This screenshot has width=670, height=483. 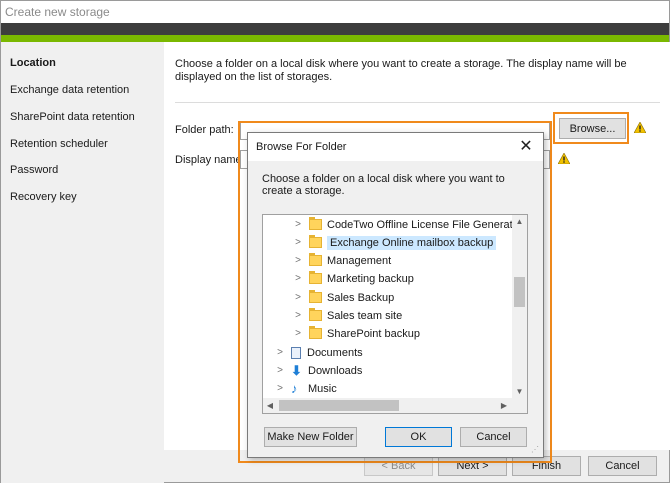 I want to click on tree-item-downloads: > ⬇ Downloads, so click(x=318, y=370).